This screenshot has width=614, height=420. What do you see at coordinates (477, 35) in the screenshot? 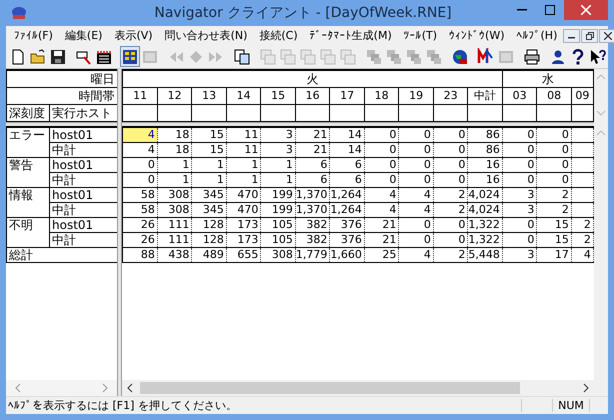
I see `menu-item: ｳｨﾝﾄﾞｳ(W)` at bounding box center [477, 35].